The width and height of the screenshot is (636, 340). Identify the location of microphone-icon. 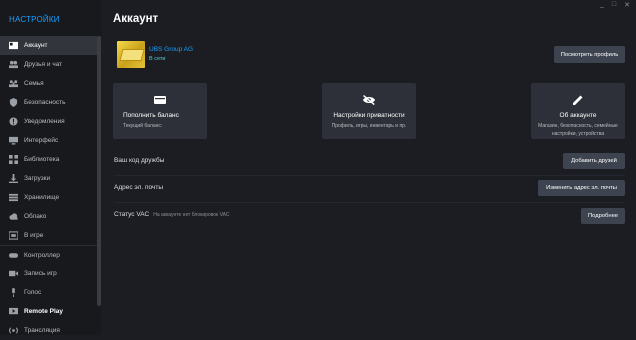
(13, 292).